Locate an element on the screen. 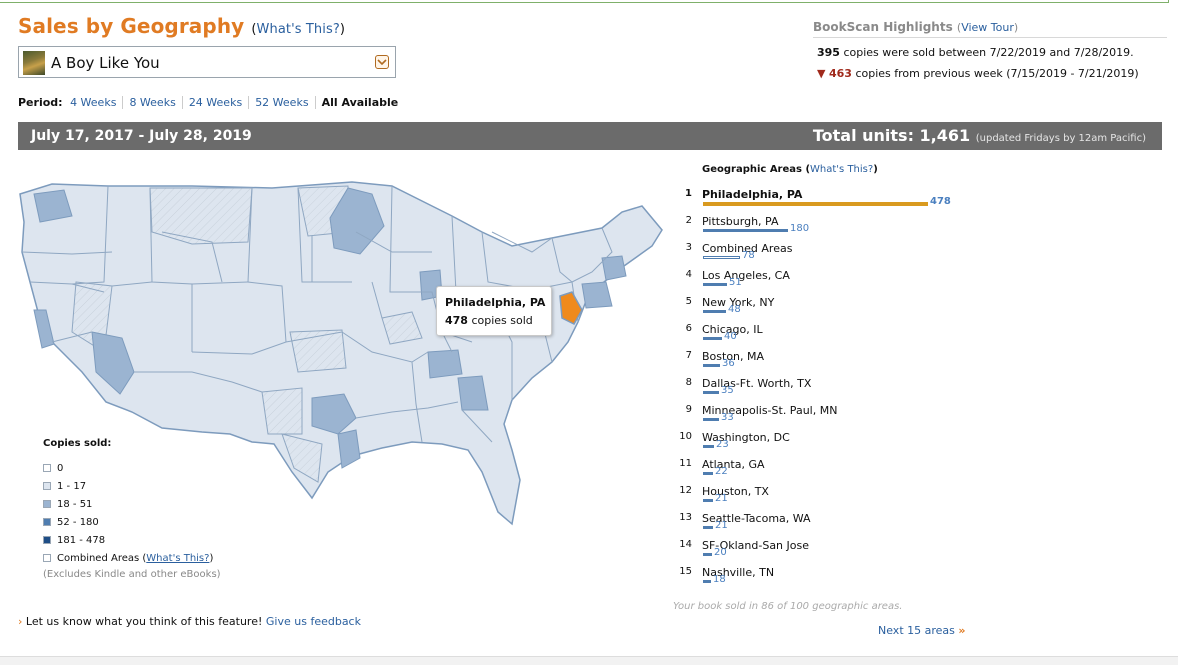  period-52-weeks: 52 Weeks is located at coordinates (281, 102).